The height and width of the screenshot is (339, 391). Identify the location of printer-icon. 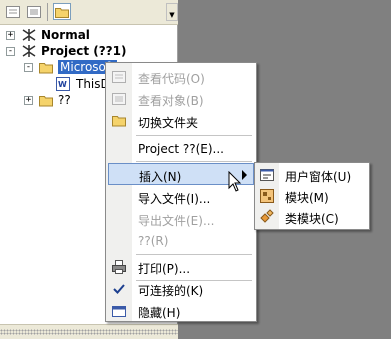
(119, 267).